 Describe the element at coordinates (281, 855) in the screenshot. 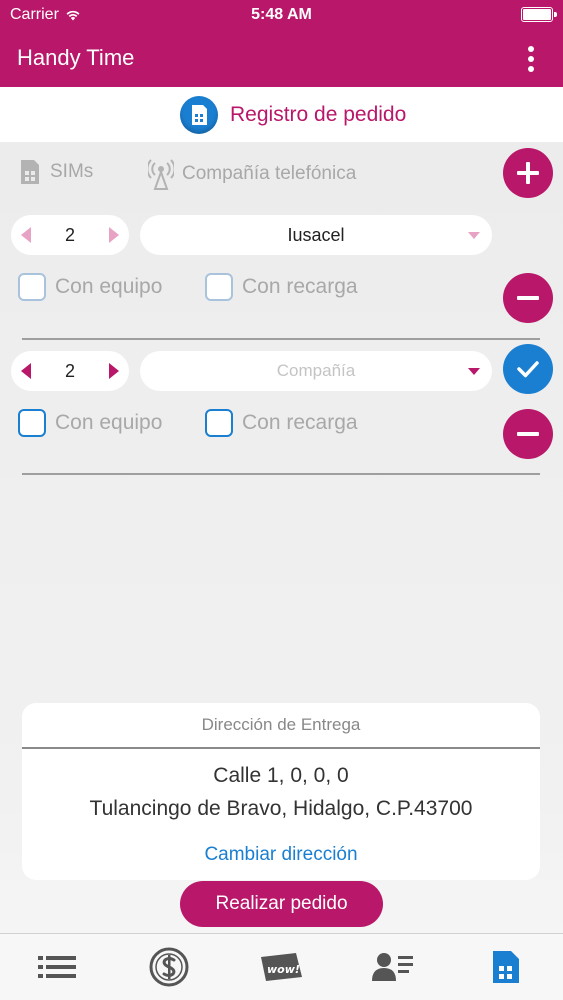

I see `change-address-link: Cambiar dirección` at that location.